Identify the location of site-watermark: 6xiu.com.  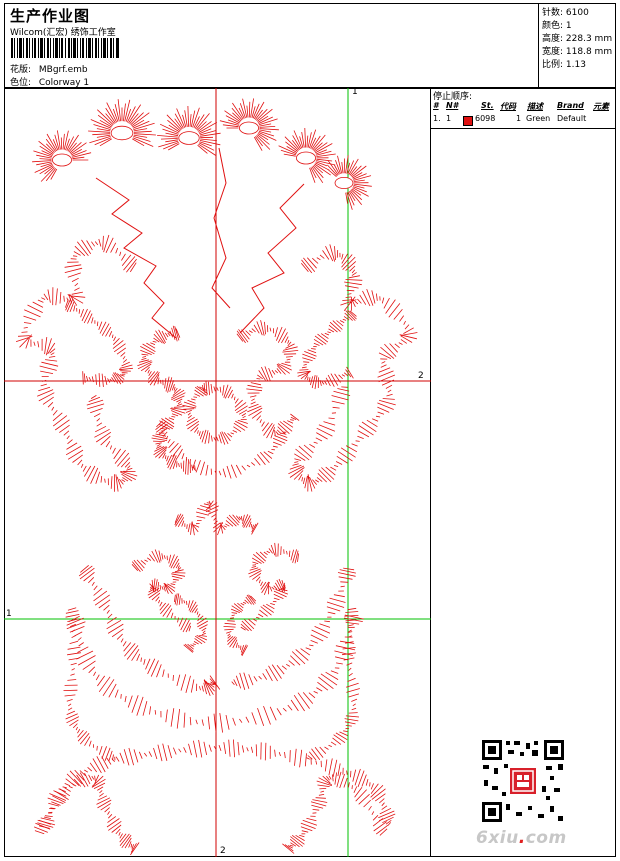
(521, 838).